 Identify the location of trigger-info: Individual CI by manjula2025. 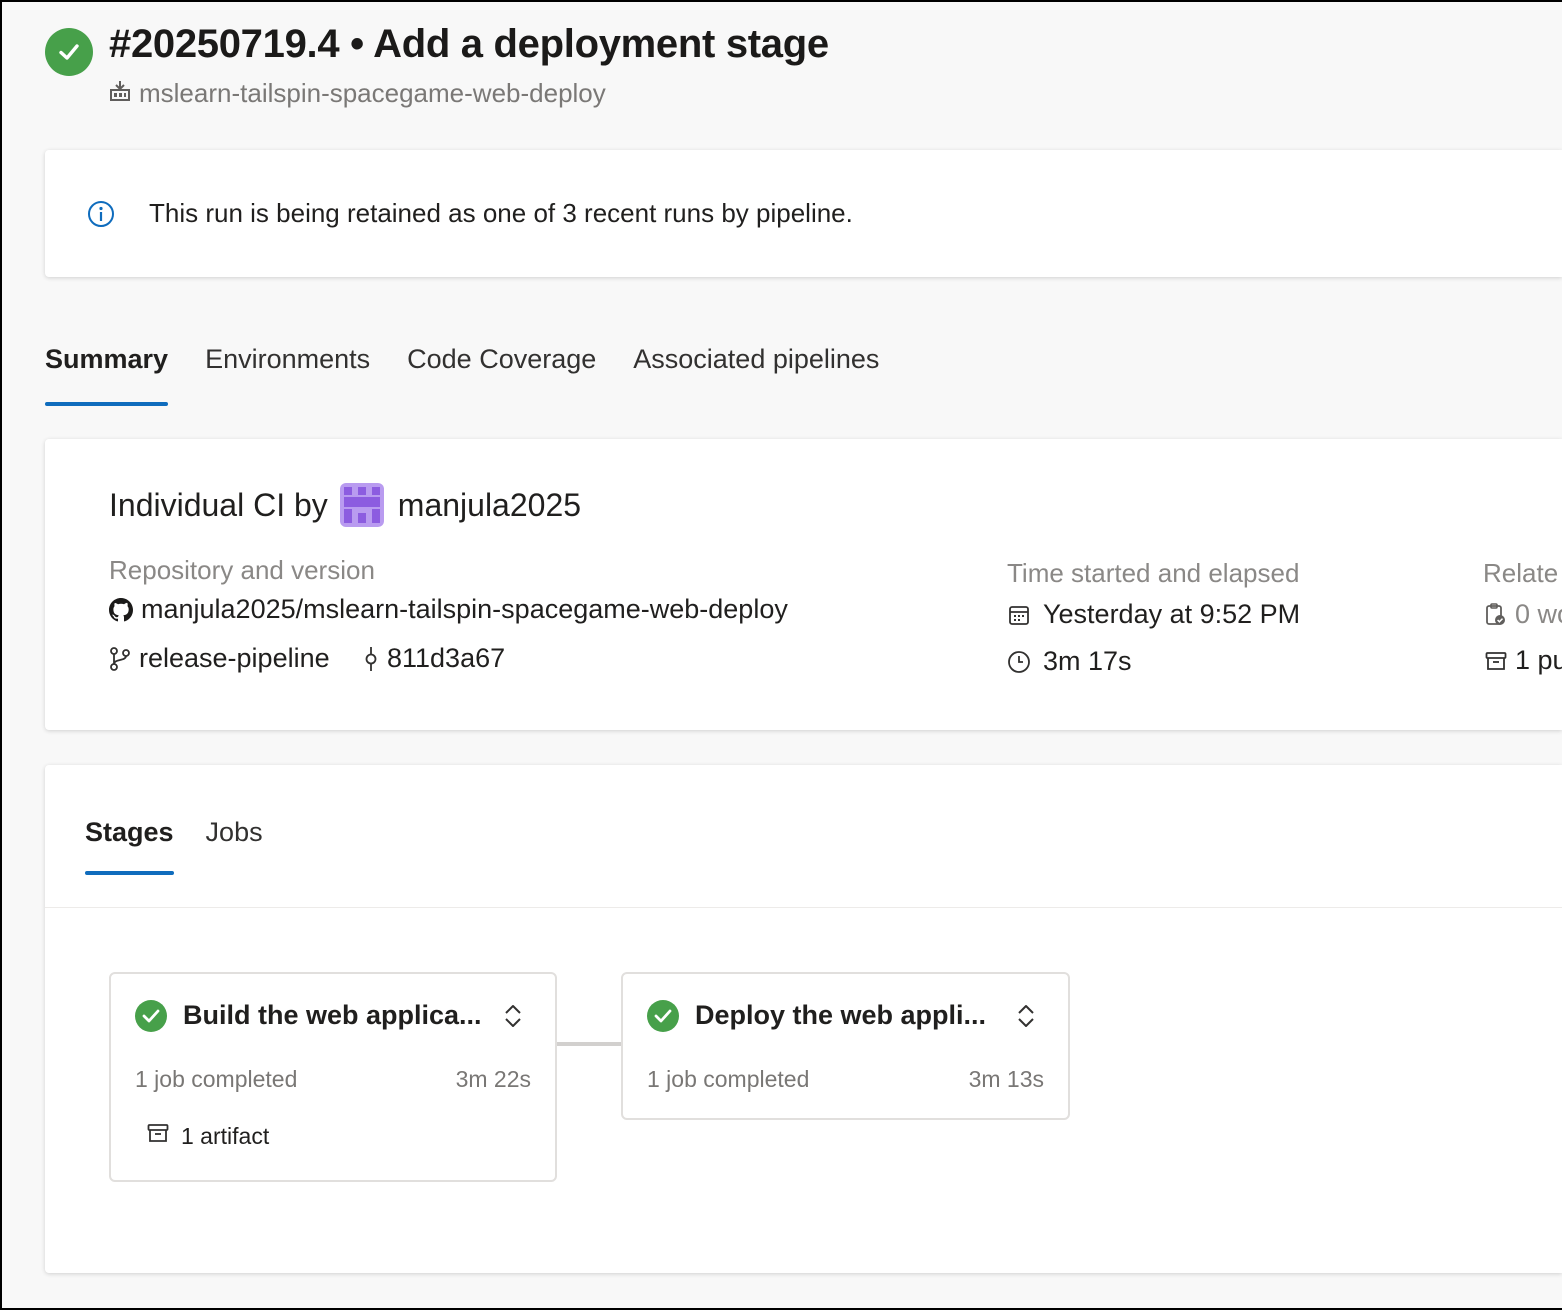
(345, 505).